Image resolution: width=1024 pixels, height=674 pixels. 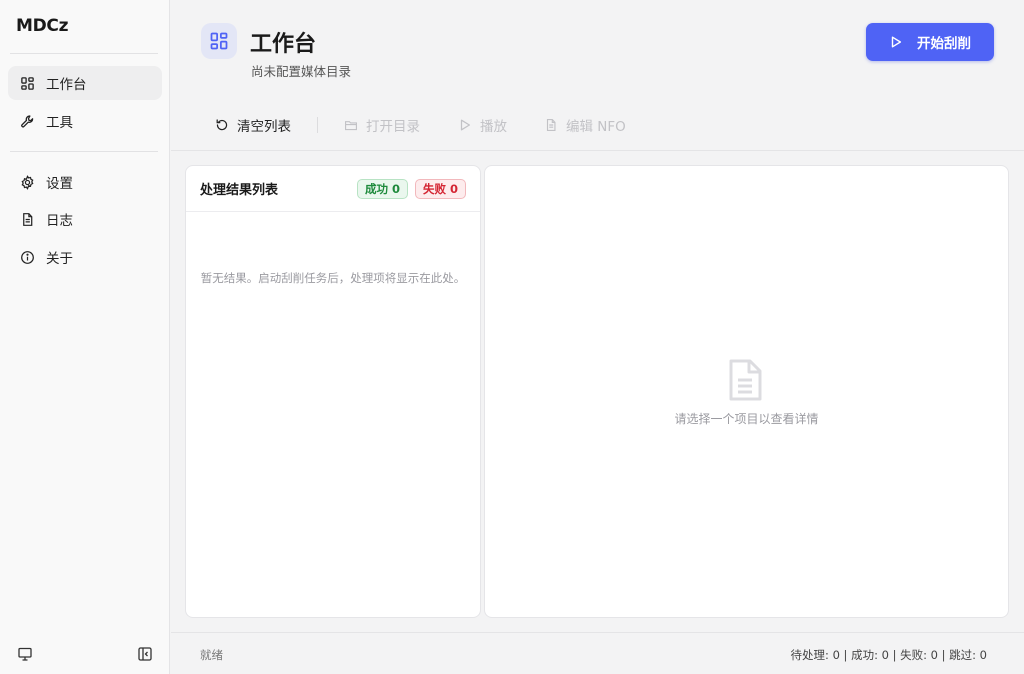 I want to click on sidebar-item-label: 工具, so click(x=59, y=123).